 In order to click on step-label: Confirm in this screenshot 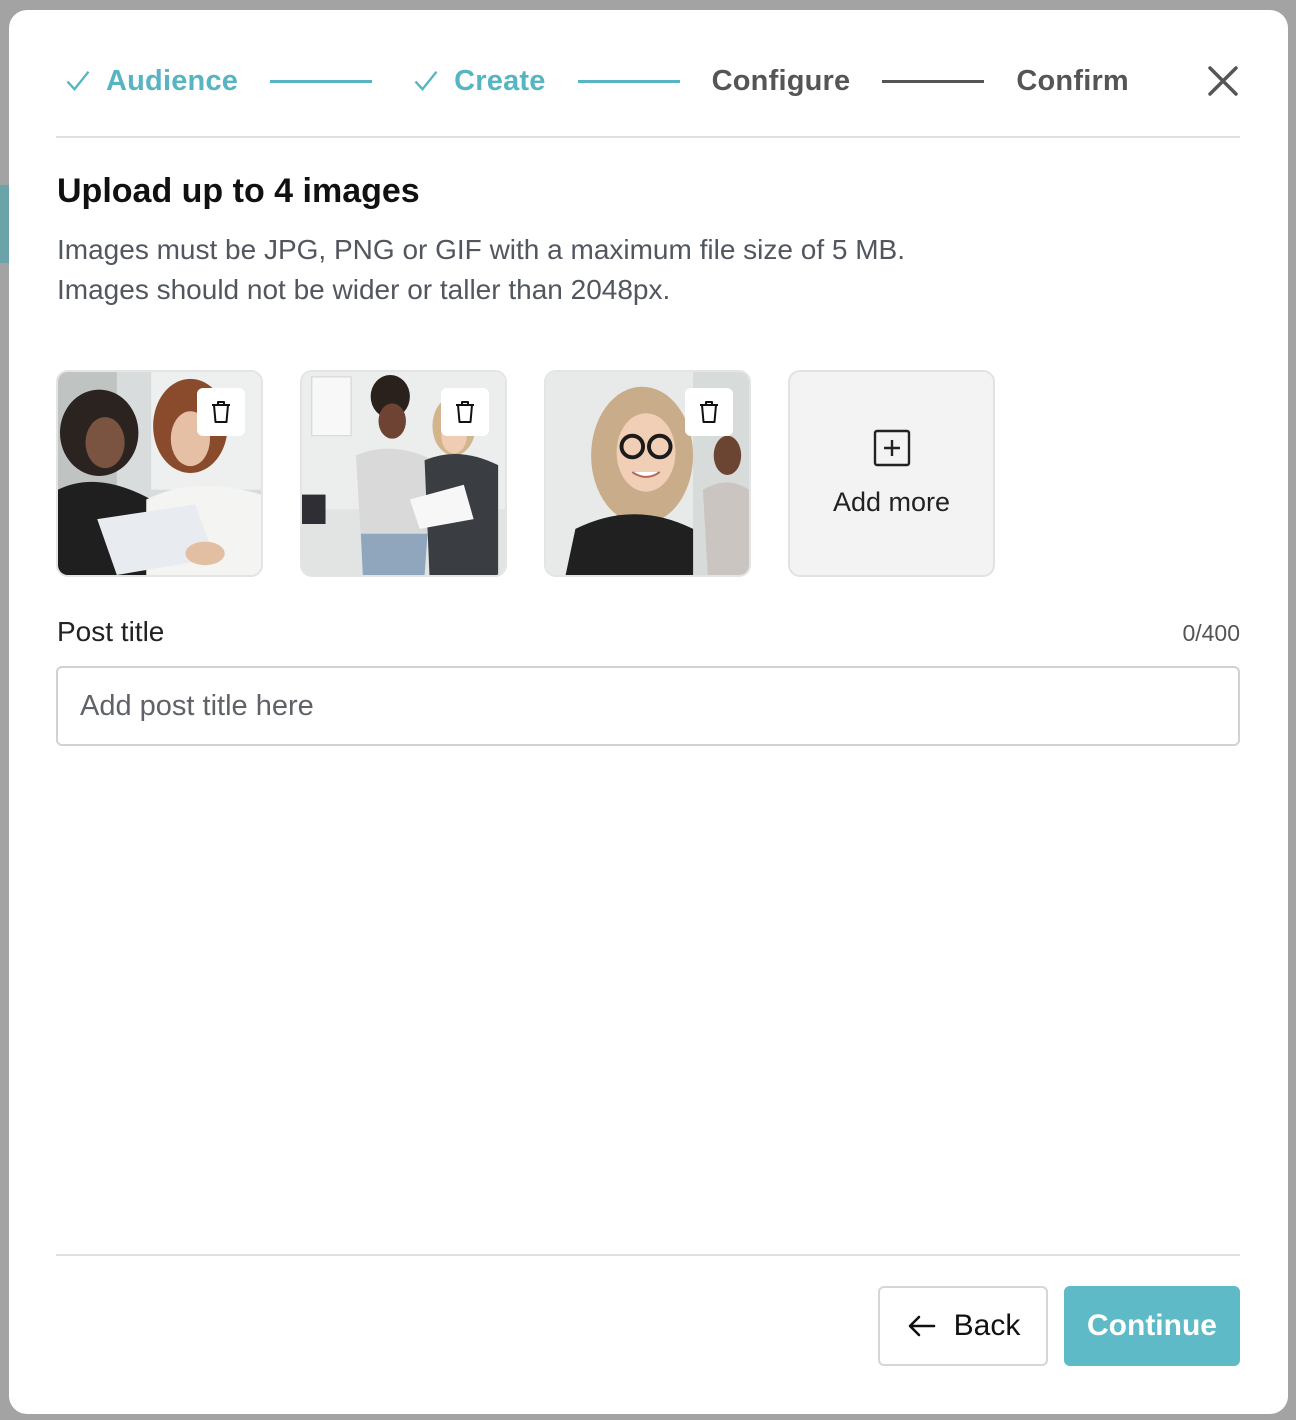, I will do `click(1072, 80)`.